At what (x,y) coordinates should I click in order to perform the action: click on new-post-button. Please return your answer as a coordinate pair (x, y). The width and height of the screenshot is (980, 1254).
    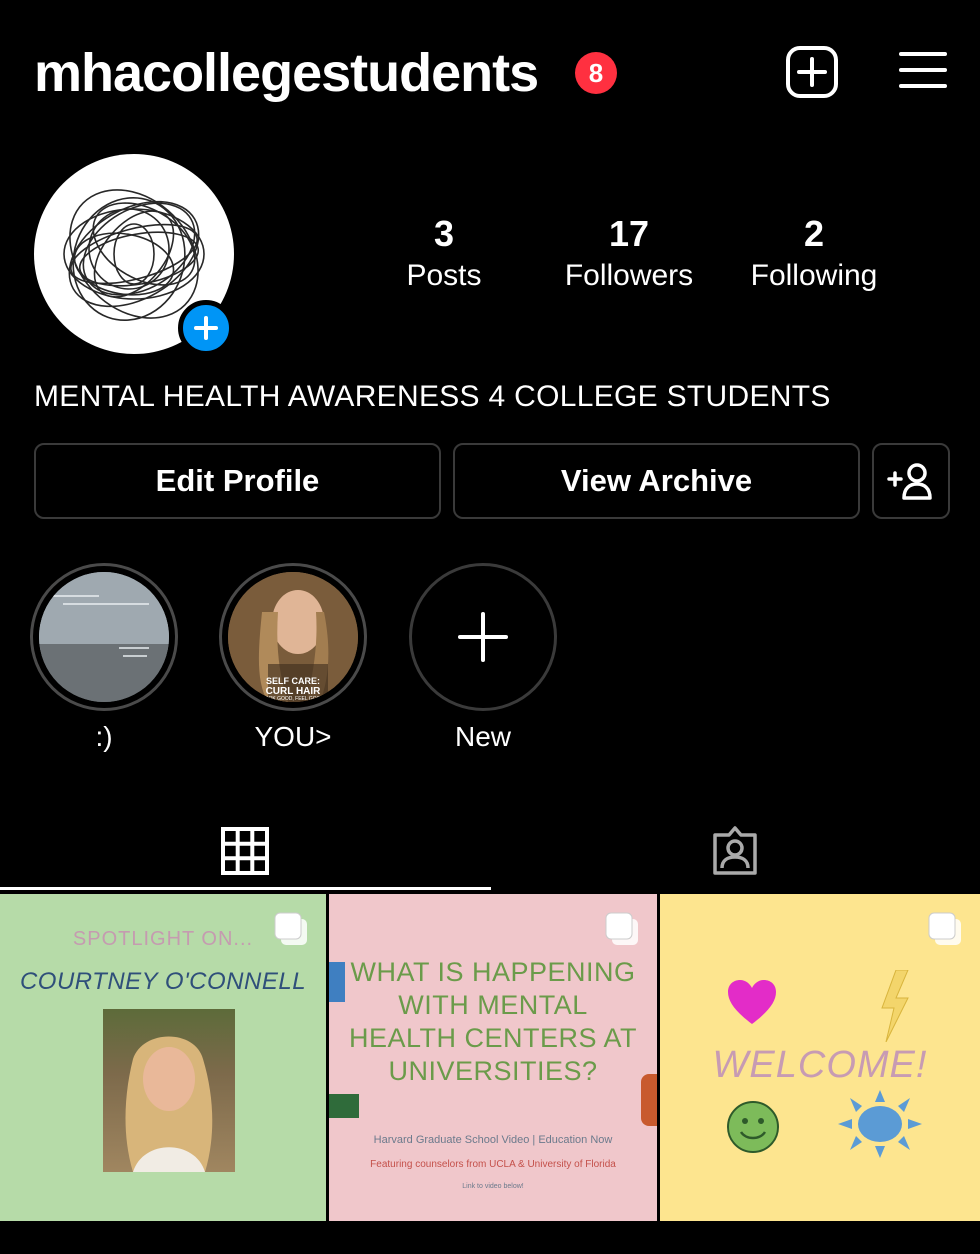
    Looking at the image, I should click on (812, 72).